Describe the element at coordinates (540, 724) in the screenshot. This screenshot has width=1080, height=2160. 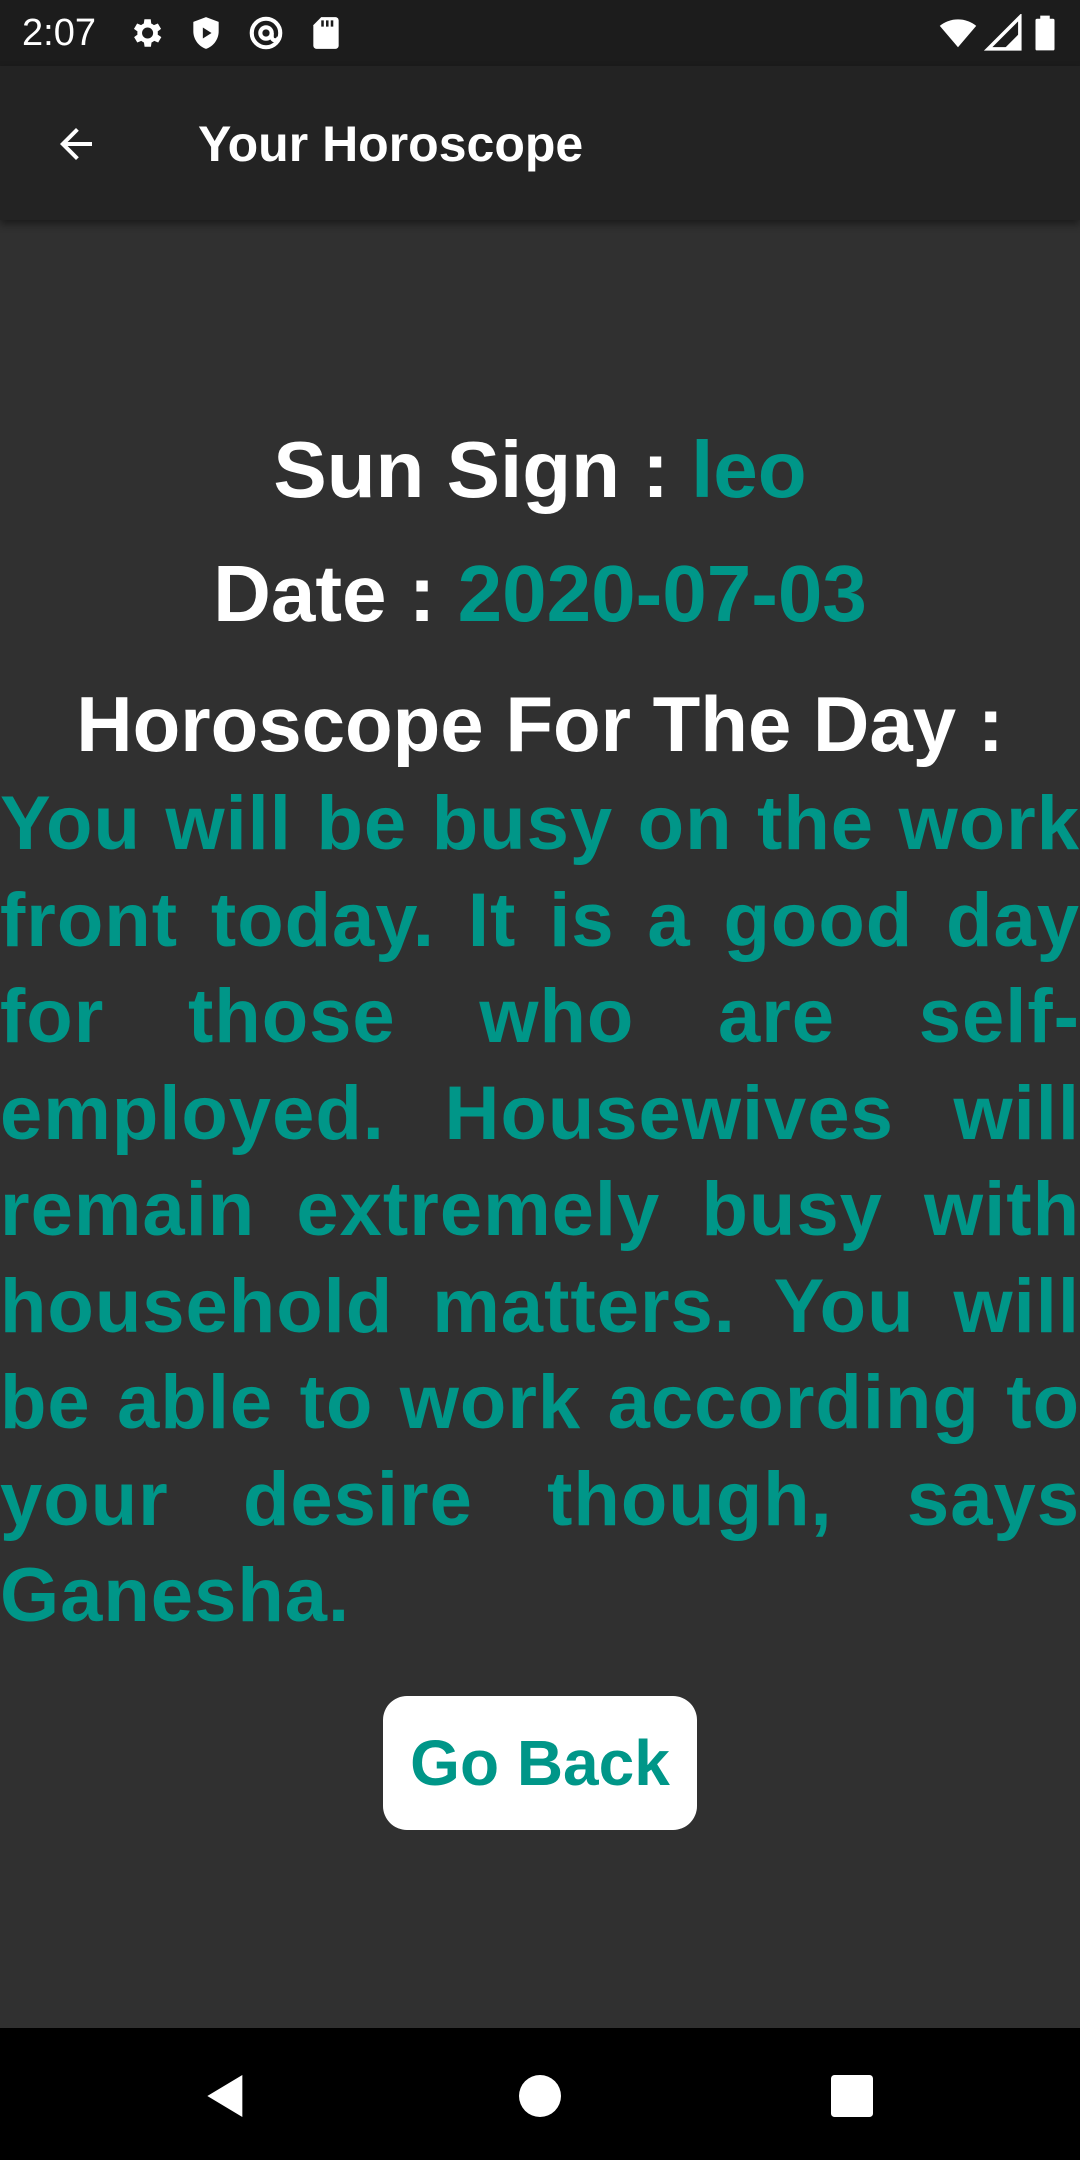
I see `horoscope-heading: Horoscope For The Day :` at that location.